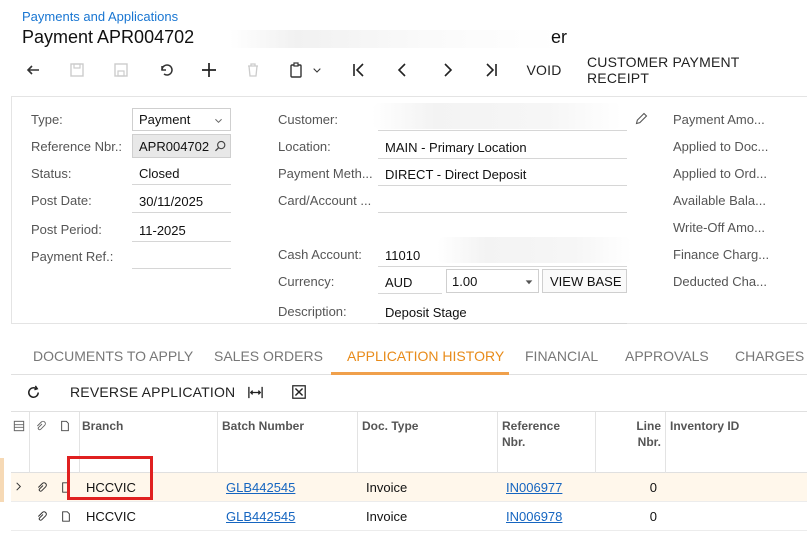 The image size is (807, 552). I want to click on header-batch-number: Batch Number, so click(263, 426).